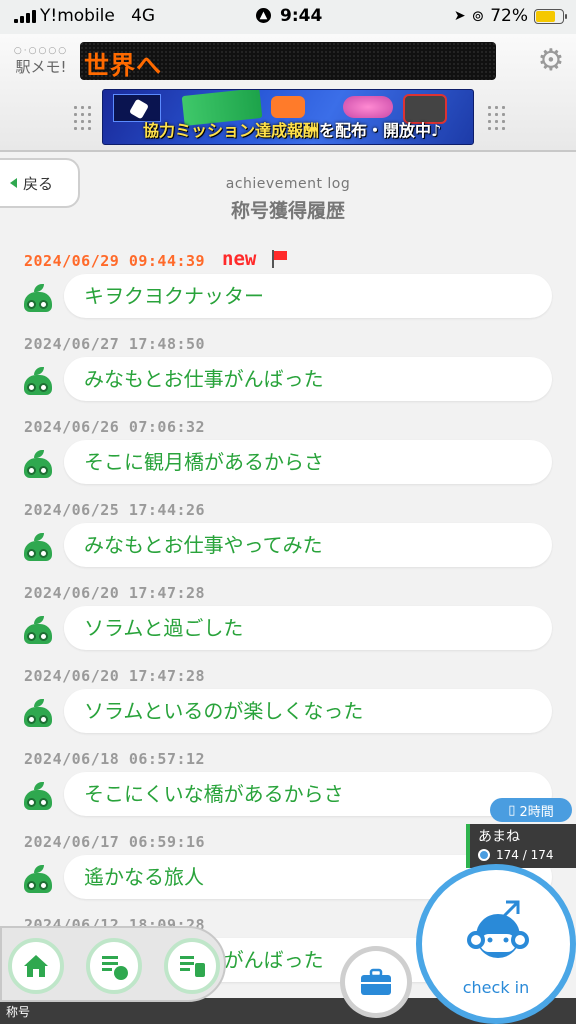  I want to click on speaker-grille-right, so click(496, 119).